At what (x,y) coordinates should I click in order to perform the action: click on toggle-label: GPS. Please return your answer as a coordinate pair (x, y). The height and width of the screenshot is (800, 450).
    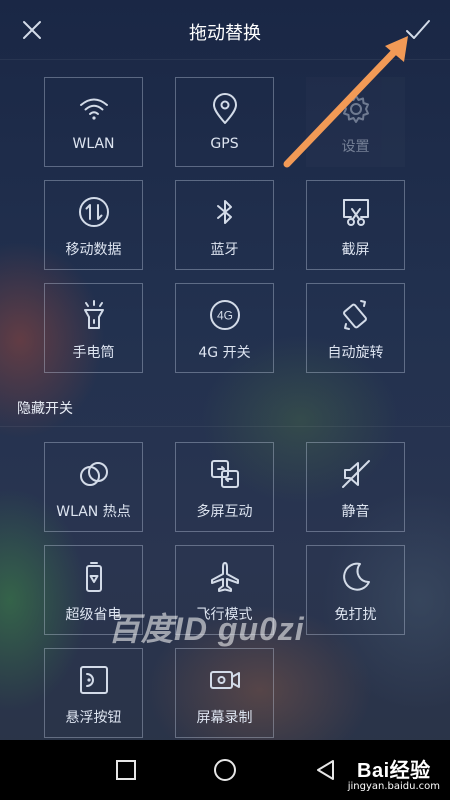
    Looking at the image, I should click on (224, 144).